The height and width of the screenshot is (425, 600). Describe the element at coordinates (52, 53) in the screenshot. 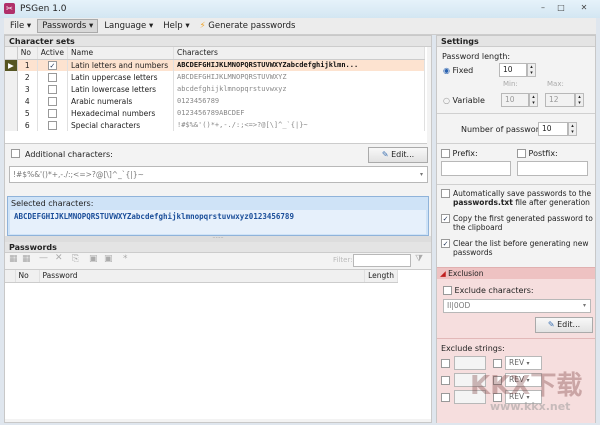

I see `col-active: Active` at that location.